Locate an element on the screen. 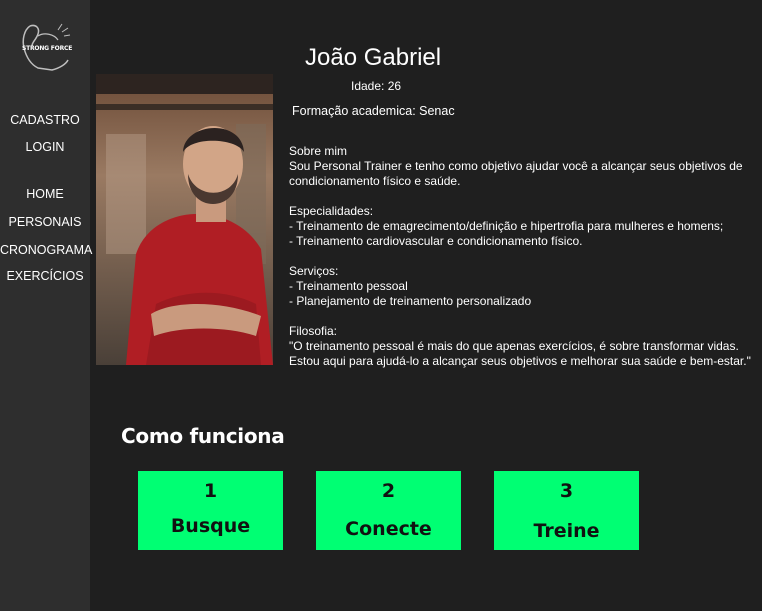  step-label: Busque is located at coordinates (210, 526).